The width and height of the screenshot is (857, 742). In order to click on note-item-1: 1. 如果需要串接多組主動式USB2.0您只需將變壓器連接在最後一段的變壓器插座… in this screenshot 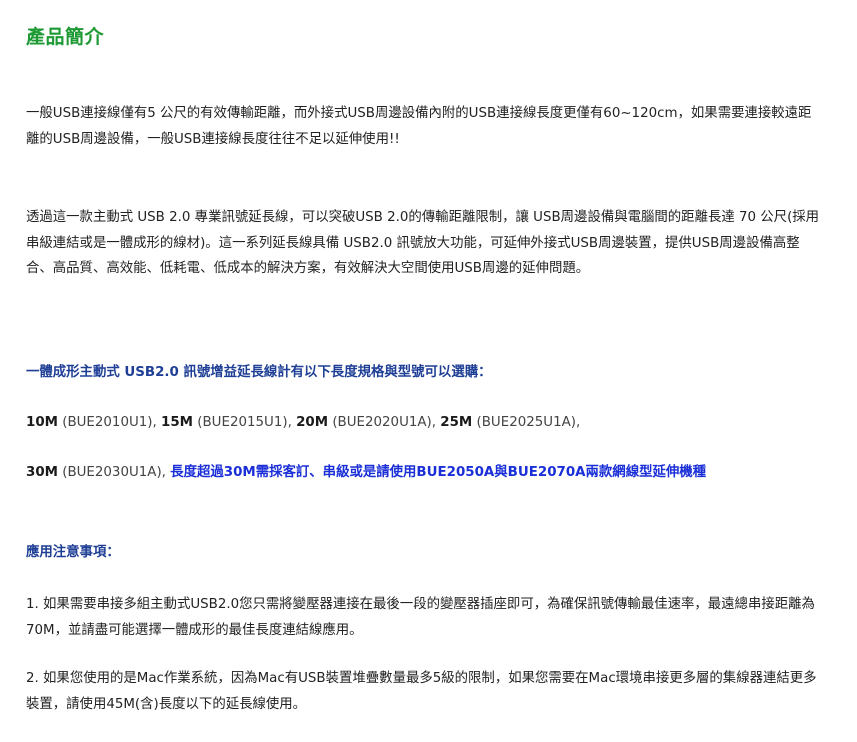, I will do `click(420, 617)`.